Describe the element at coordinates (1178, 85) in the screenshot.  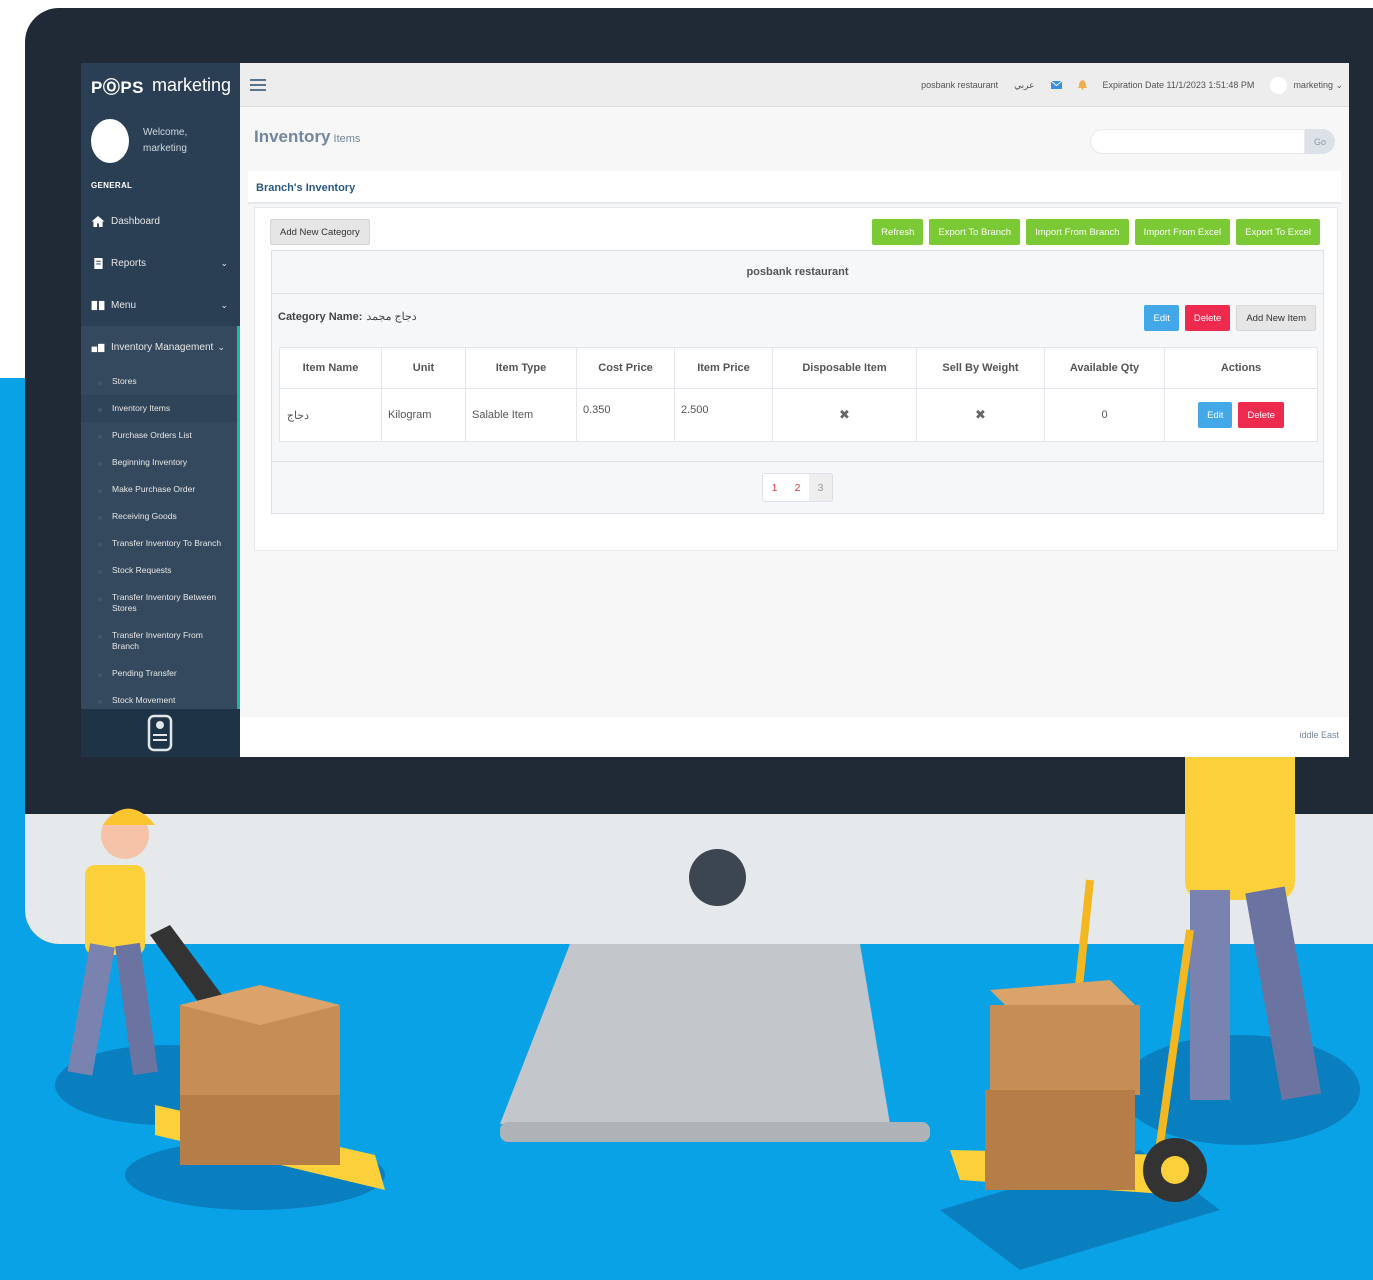
I see `expiration-date: Expiration Date 11/1/2023 1:51:48 PM` at that location.